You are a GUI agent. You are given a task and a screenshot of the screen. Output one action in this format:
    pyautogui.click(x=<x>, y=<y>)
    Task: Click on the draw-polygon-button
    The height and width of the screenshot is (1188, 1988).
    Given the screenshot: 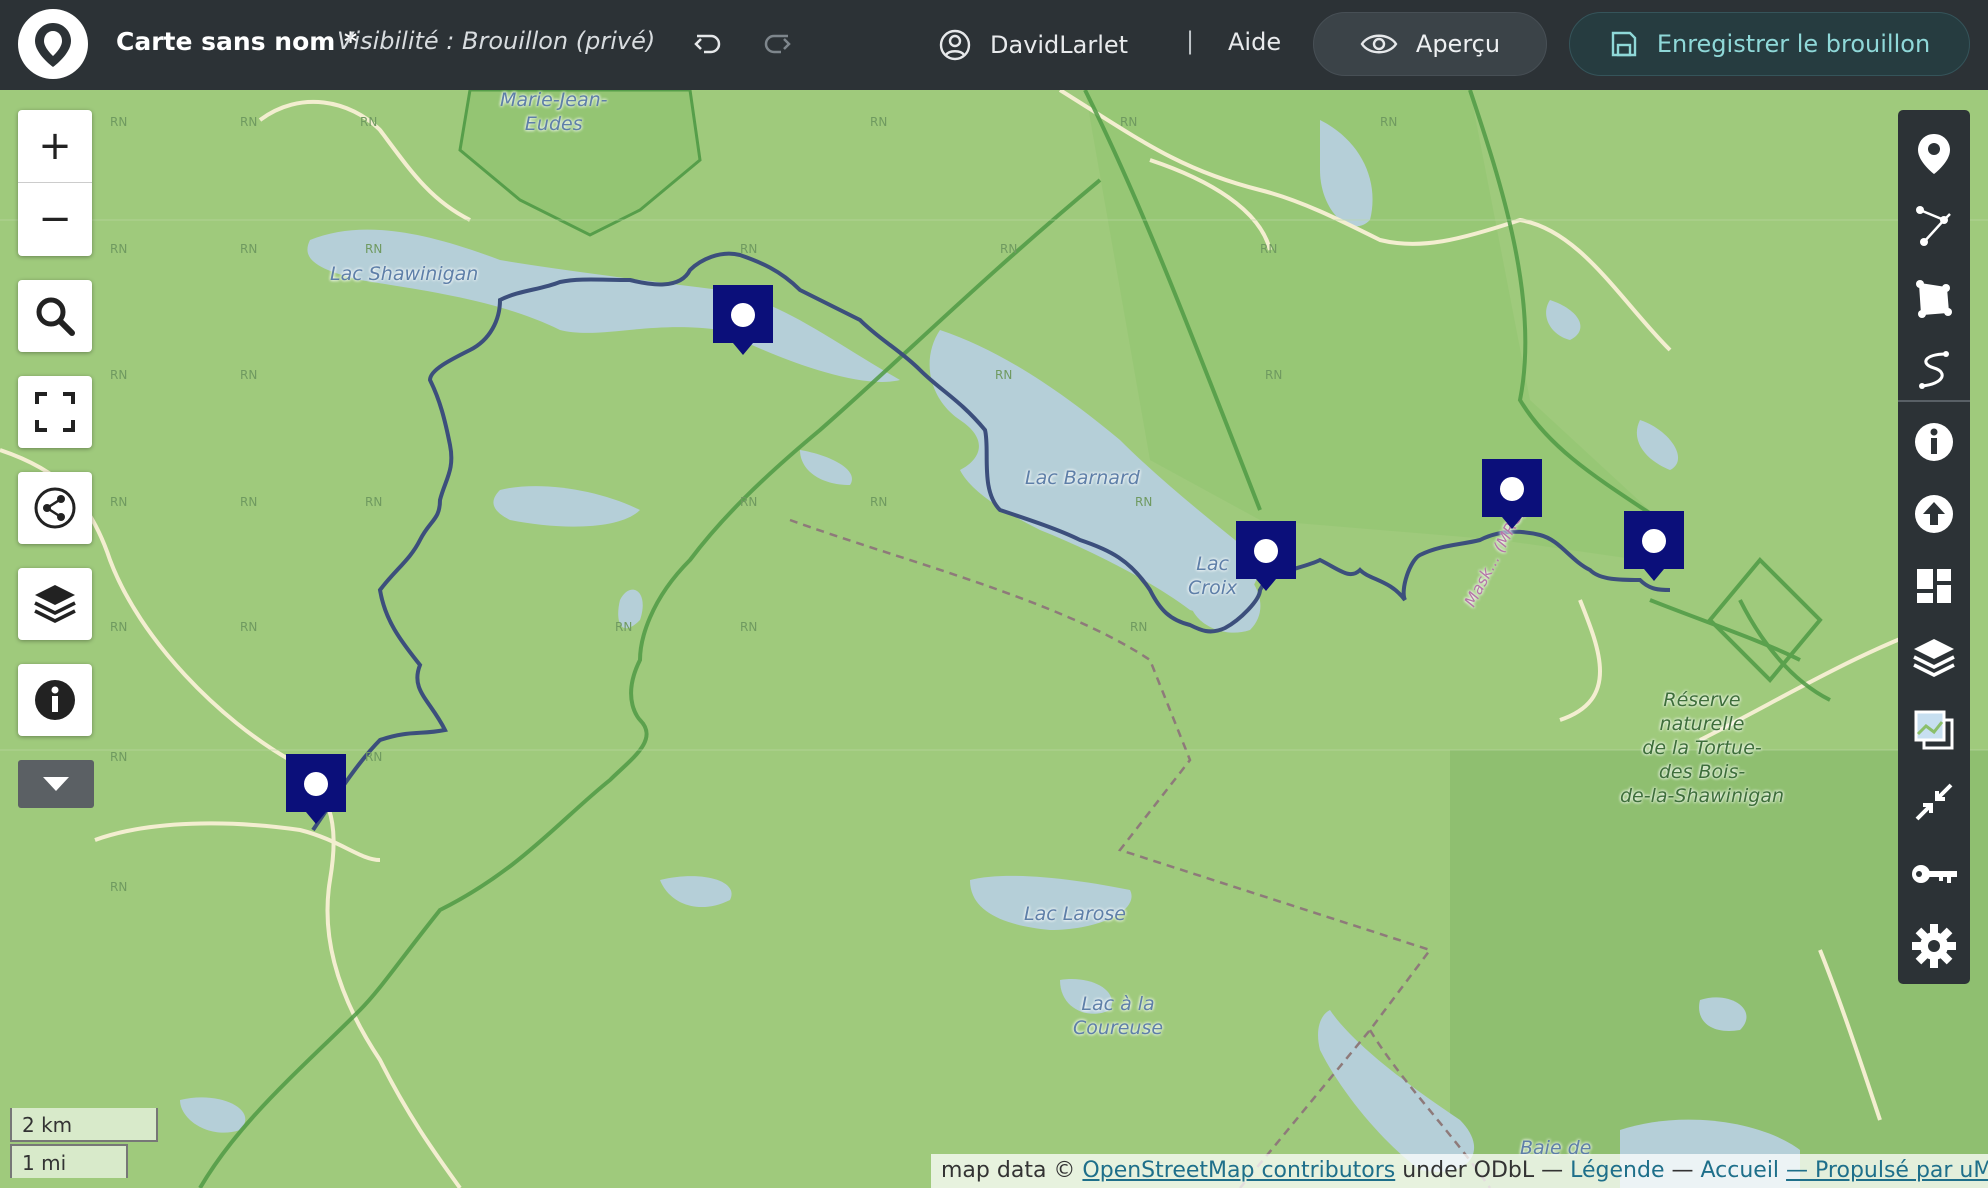 What is the action you would take?
    pyautogui.click(x=1934, y=298)
    